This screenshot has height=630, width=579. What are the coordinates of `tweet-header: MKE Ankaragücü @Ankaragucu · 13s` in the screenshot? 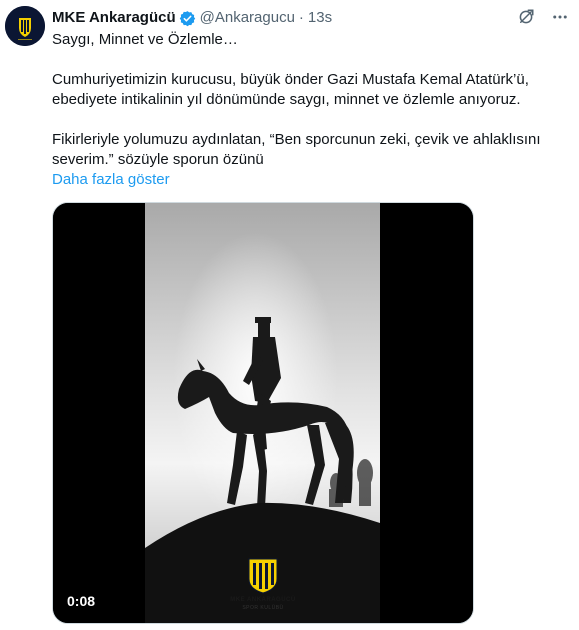 It's located at (309, 18).